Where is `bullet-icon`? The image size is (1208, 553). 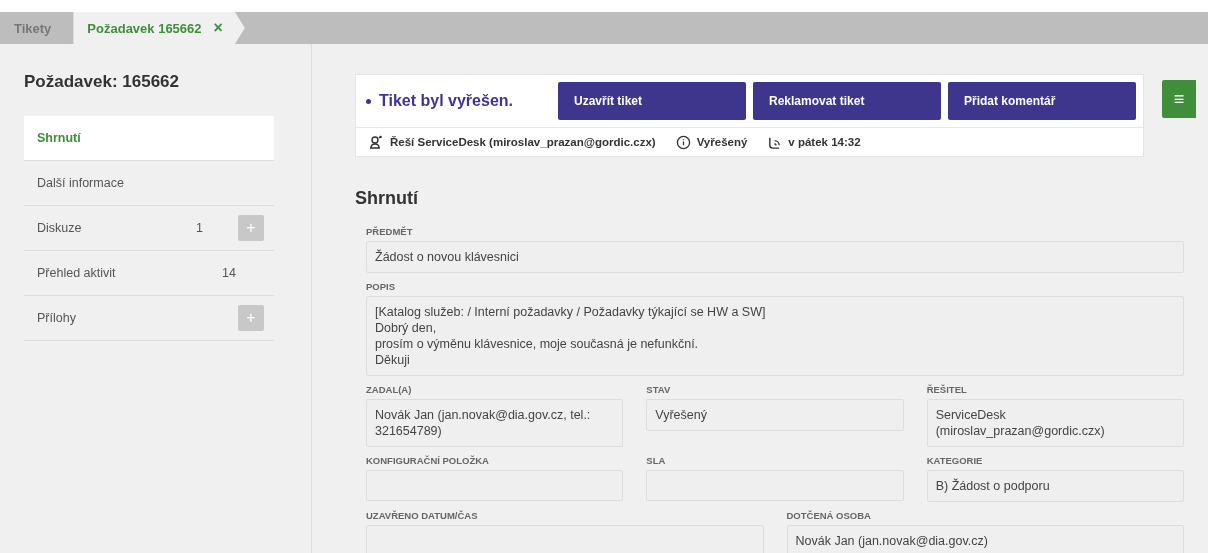
bullet-icon is located at coordinates (368, 101).